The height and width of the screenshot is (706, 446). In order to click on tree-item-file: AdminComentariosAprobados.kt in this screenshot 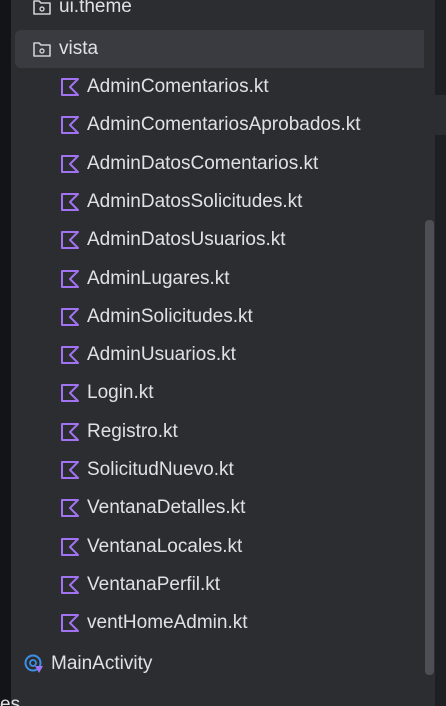, I will do `click(223, 125)`.